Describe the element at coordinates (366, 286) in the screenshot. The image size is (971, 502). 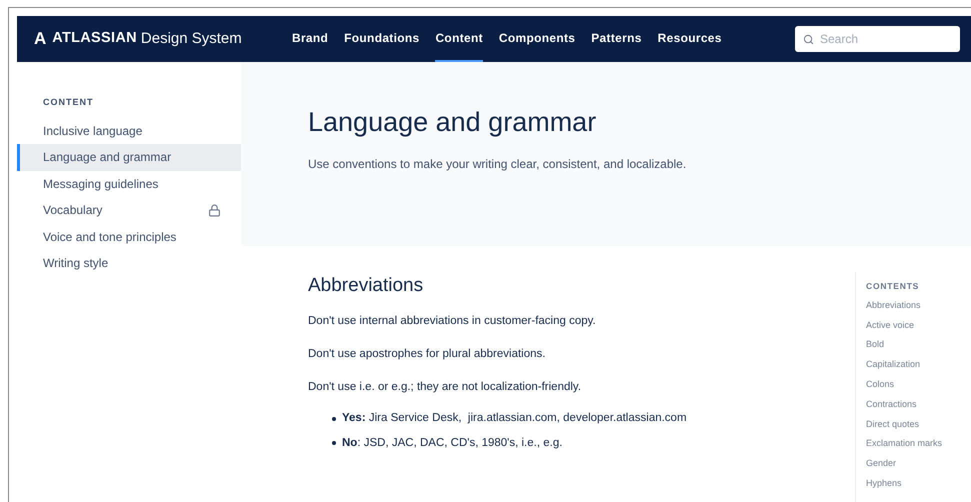
I see `section-heading: Abbreviations` at that location.